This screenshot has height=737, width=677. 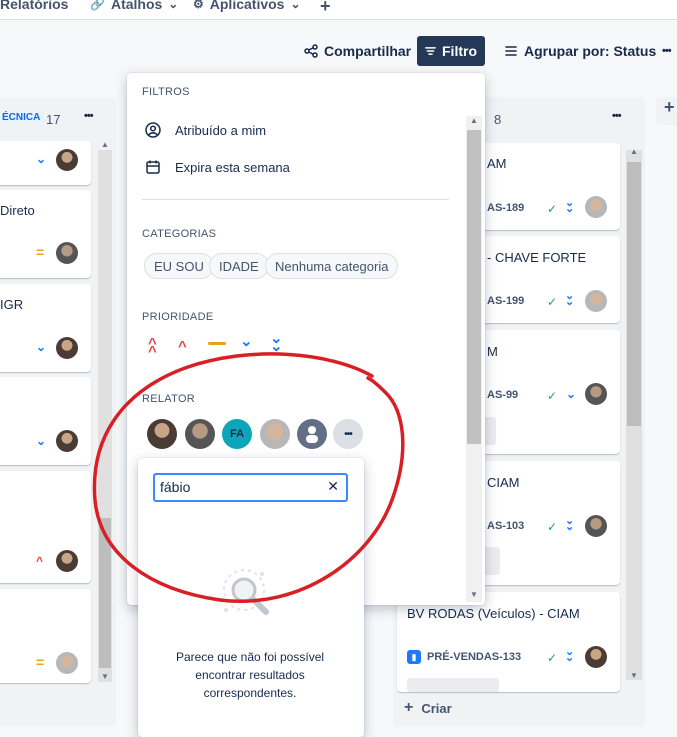 What do you see at coordinates (537, 257) in the screenshot?
I see `card-title: - CHAVE FORTE` at bounding box center [537, 257].